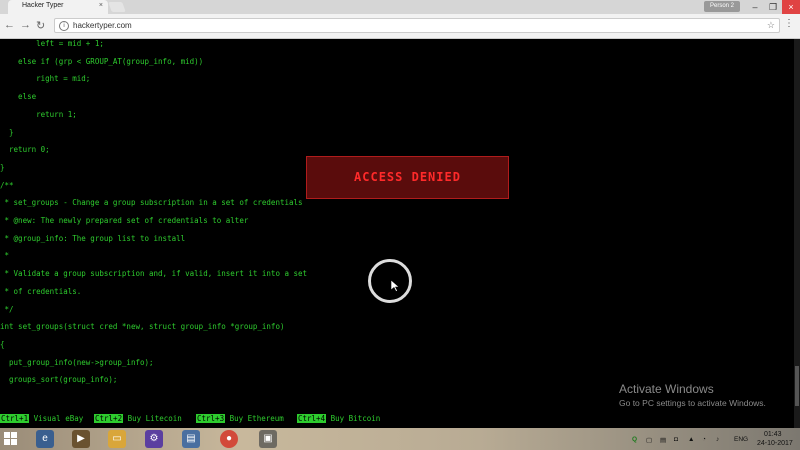 Image resolution: width=800 pixels, height=450 pixels. I want to click on bookmark-star-icon: ☆, so click(771, 25).